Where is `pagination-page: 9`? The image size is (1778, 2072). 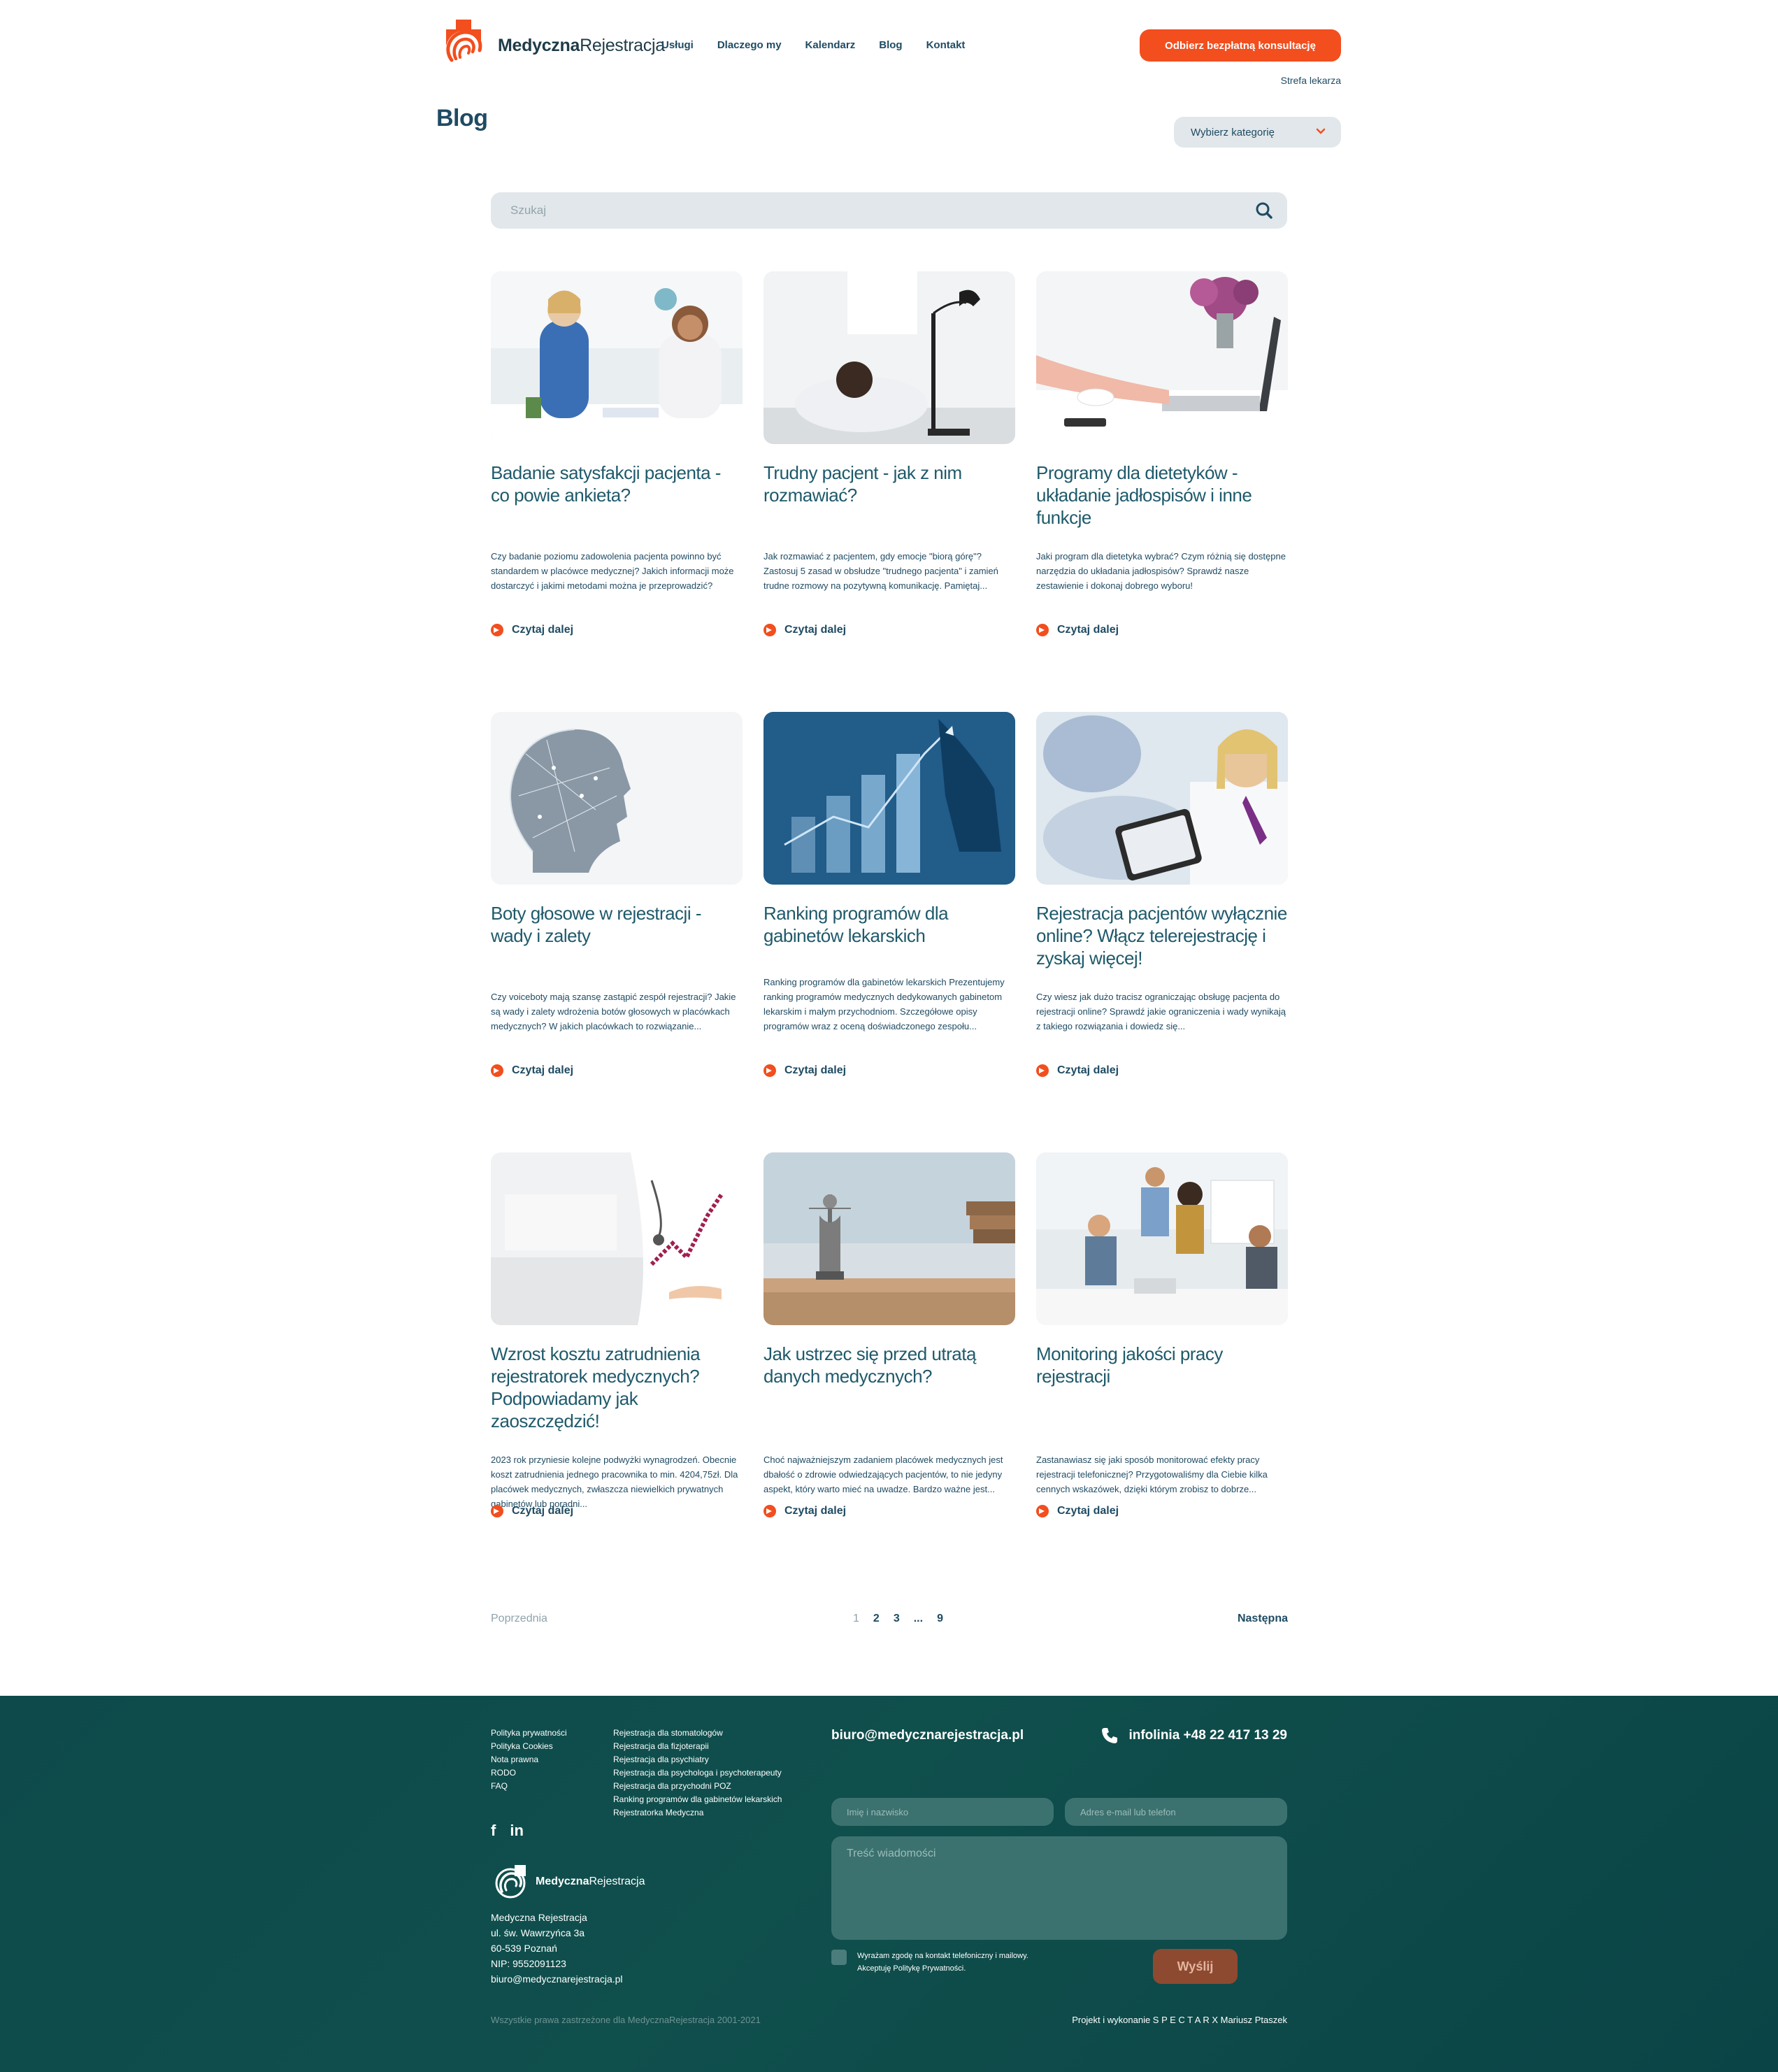 pagination-page: 9 is located at coordinates (940, 1619).